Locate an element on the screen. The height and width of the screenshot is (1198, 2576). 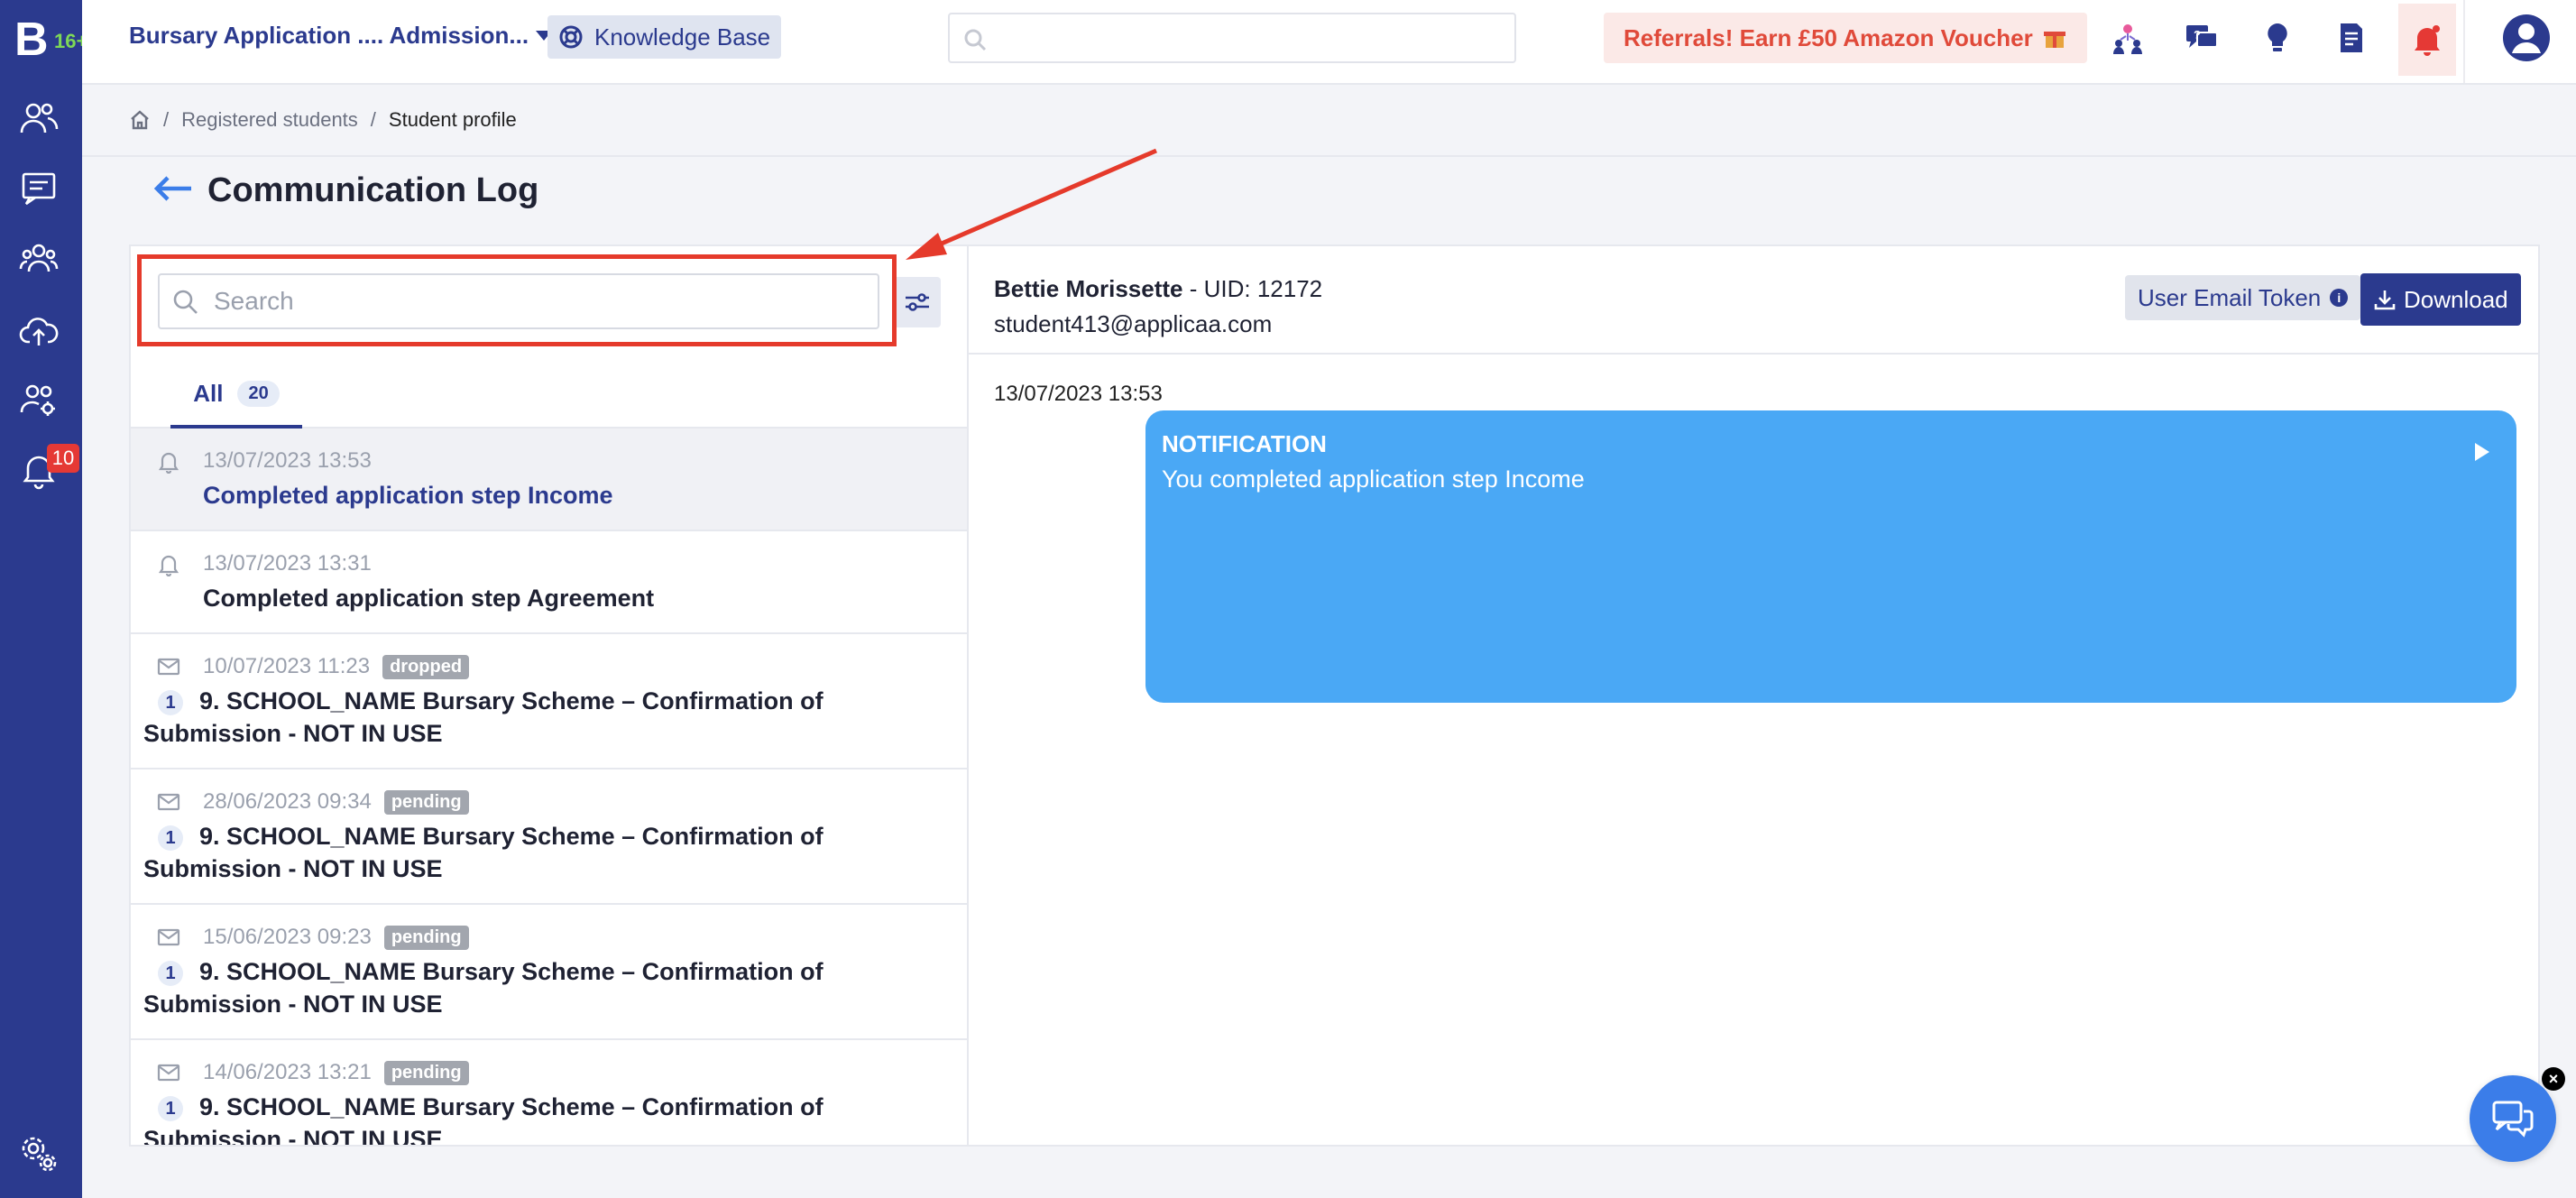
panel-divider is located at coordinates (1753, 354).